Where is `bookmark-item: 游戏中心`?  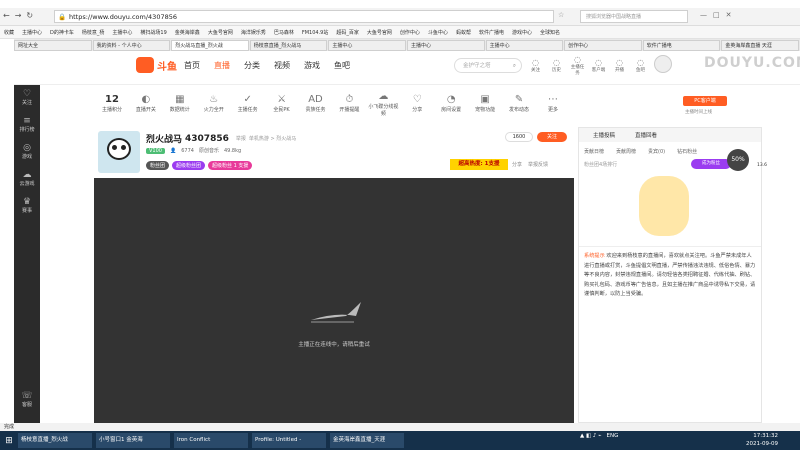
bookmark-item: 游戏中心 is located at coordinates (522, 32).